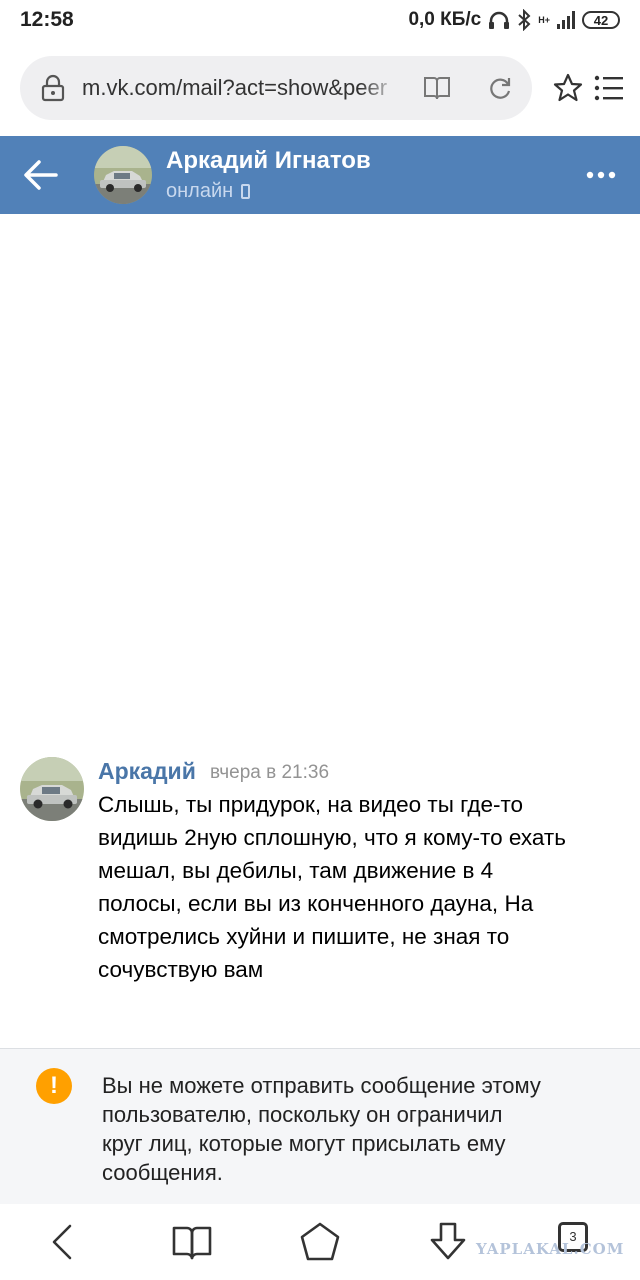 This screenshot has width=640, height=1280. What do you see at coordinates (321, 1085) in the screenshot?
I see `notice-line: Вы не можете отправить сообщение этому` at bounding box center [321, 1085].